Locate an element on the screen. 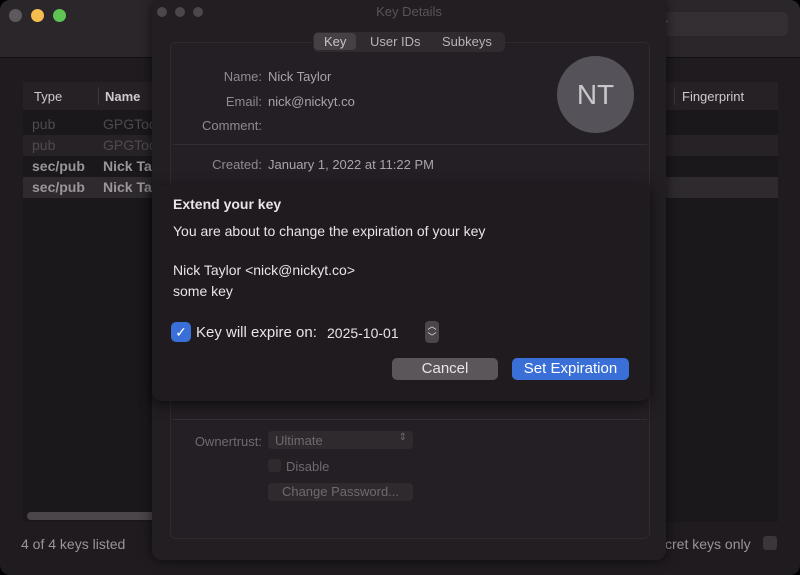  name-value: Nick Taylor is located at coordinates (300, 76).